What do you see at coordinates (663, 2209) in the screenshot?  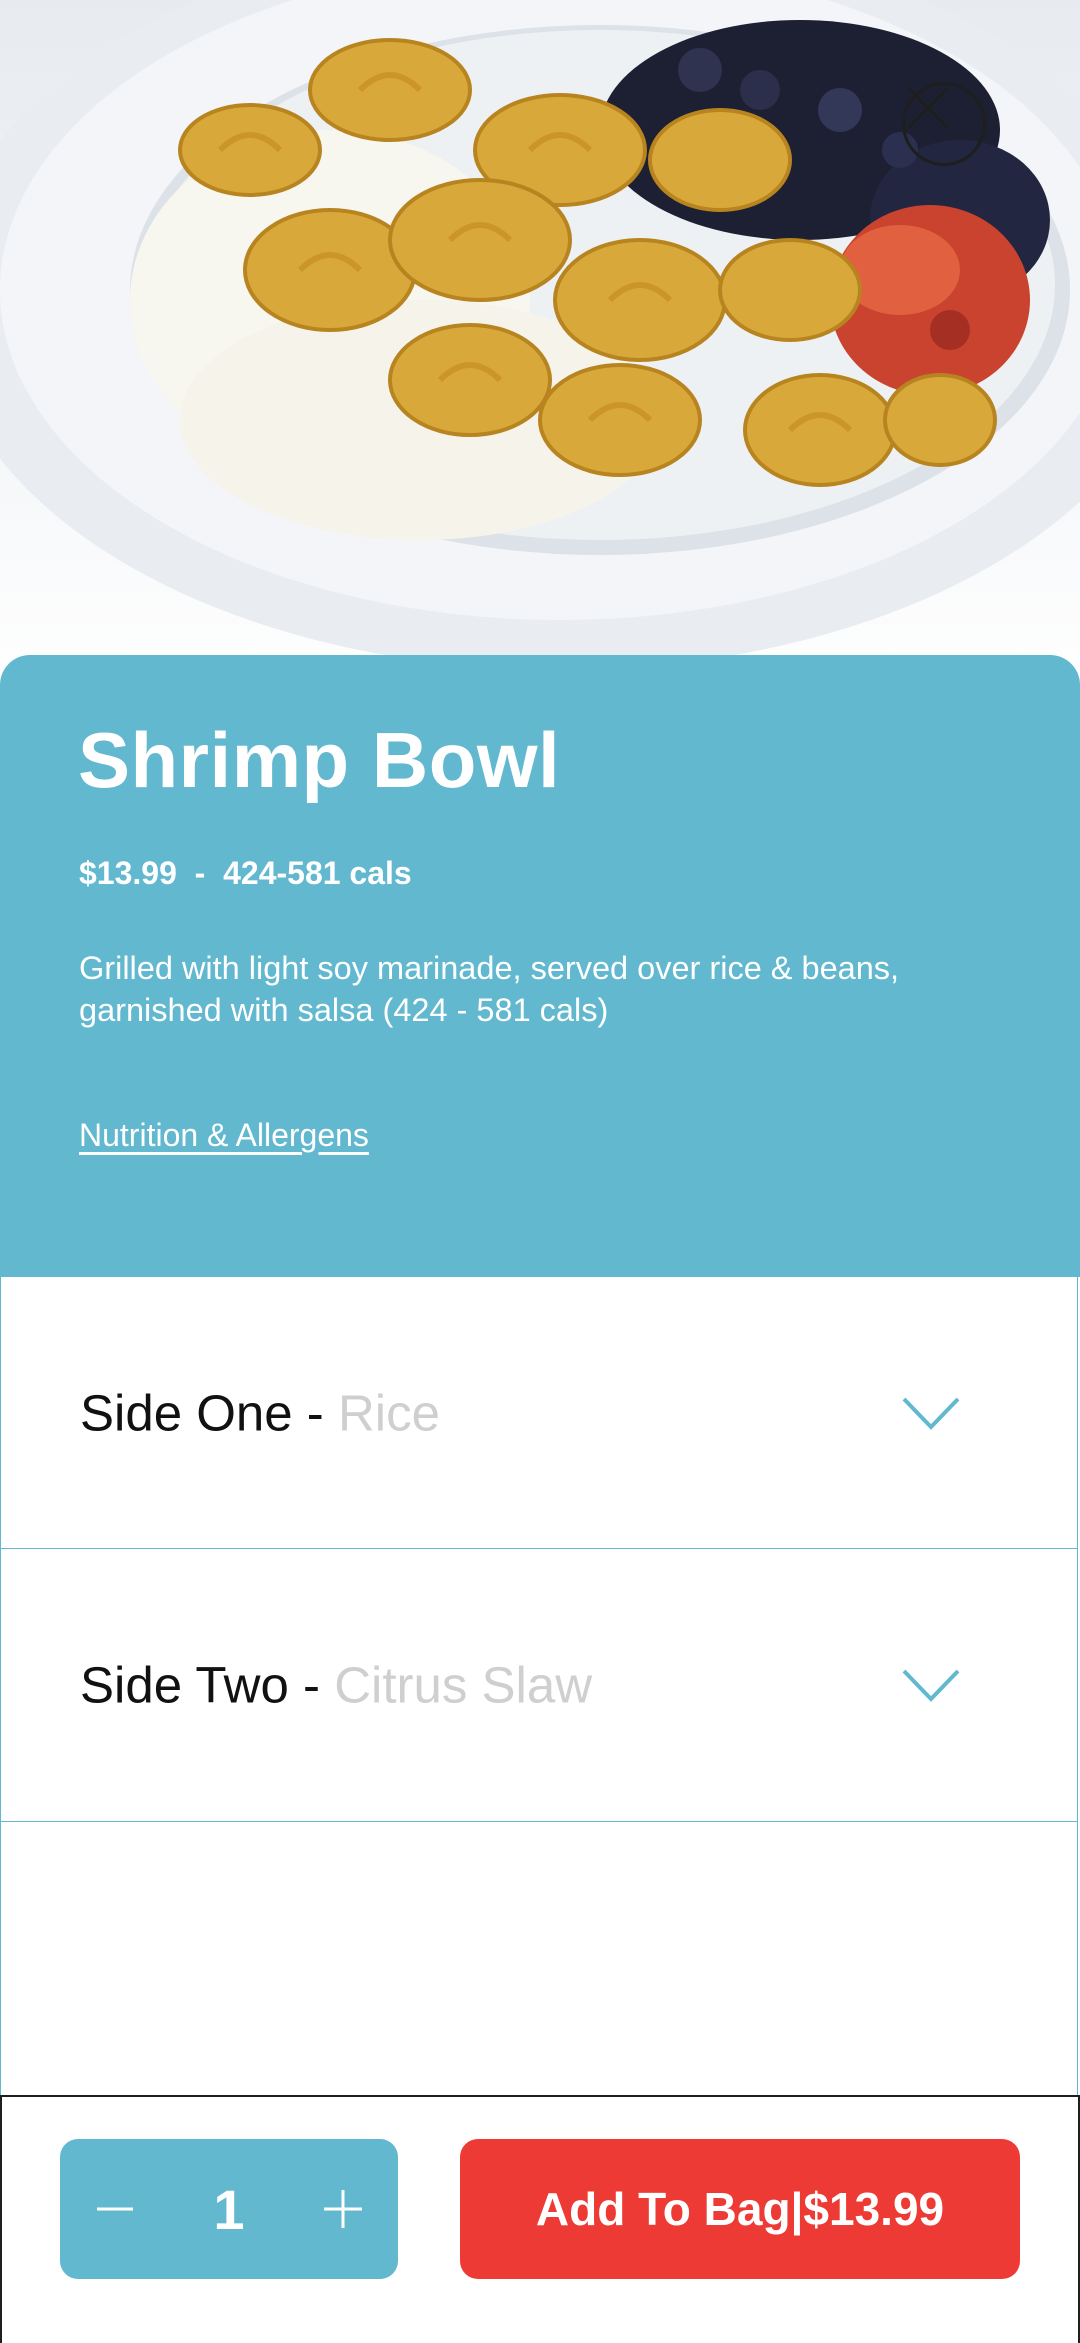 I see `add-to-bag-label: Add To Bag` at bounding box center [663, 2209].